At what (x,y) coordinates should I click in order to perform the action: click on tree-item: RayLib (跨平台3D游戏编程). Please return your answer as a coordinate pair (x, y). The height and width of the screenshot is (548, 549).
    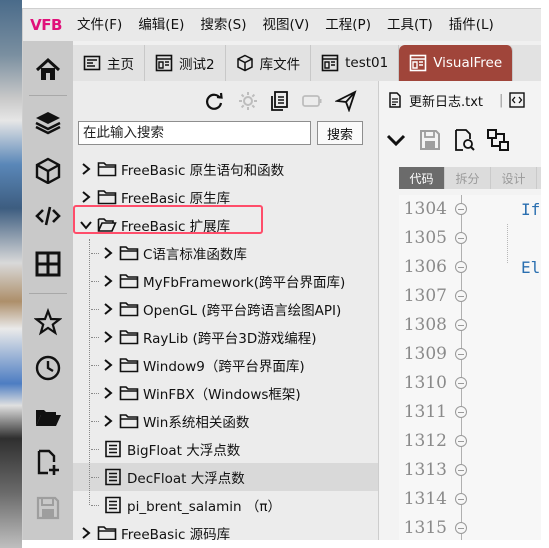
    Looking at the image, I should click on (225, 337).